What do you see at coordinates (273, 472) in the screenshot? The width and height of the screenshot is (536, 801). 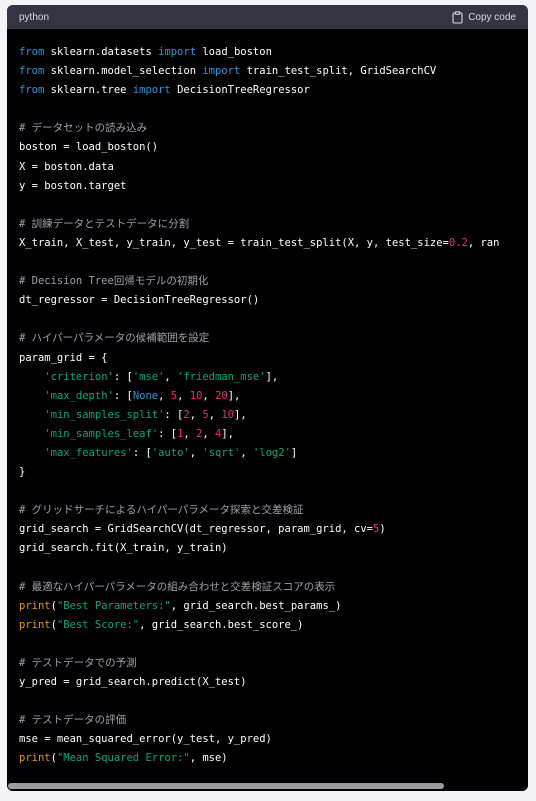 I see `code-line: }` at bounding box center [273, 472].